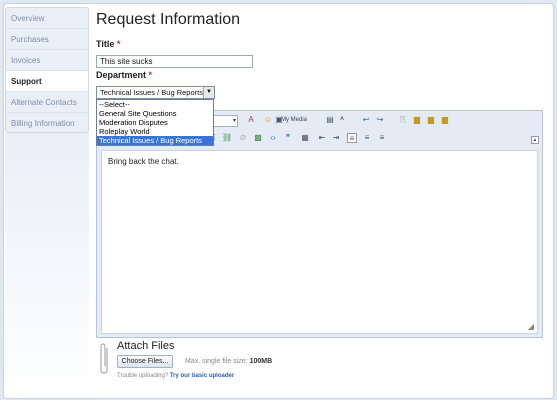 The width and height of the screenshot is (557, 400). I want to click on department-option-select: --Select--, so click(155, 104).